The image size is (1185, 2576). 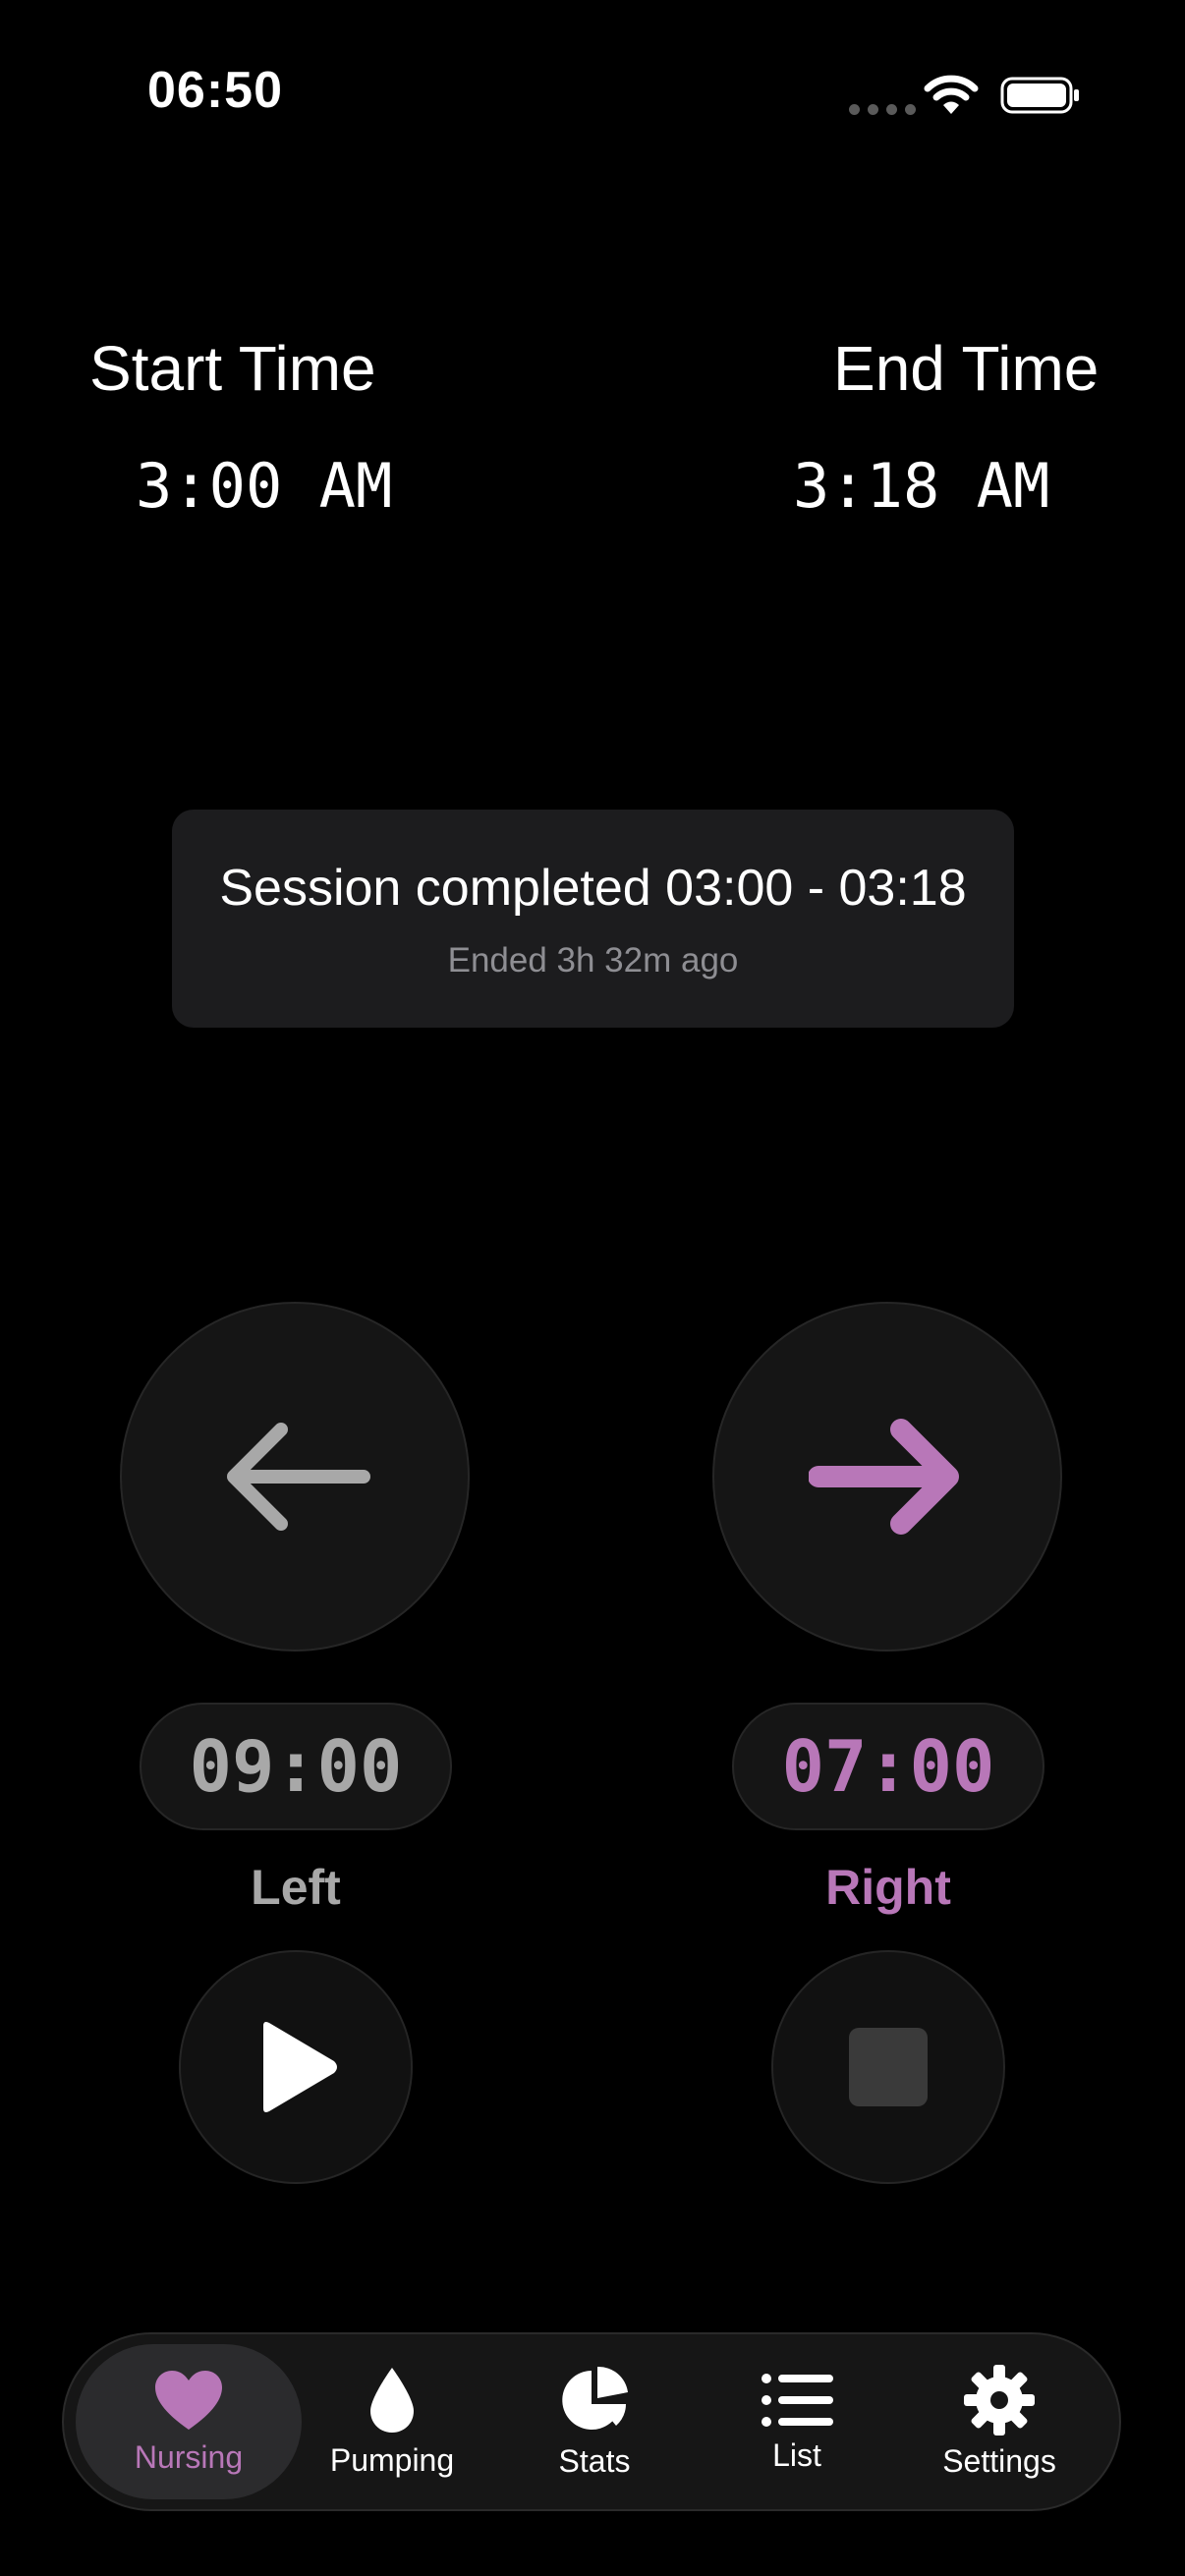 What do you see at coordinates (298, 1477) in the screenshot?
I see `arrow-left-icon` at bounding box center [298, 1477].